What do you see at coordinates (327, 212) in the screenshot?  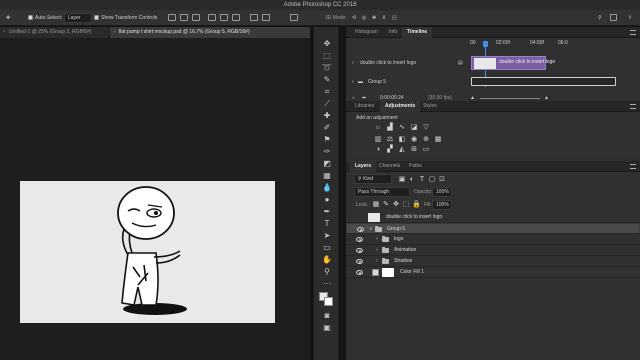 I see `pen-tool-icon: ✒` at bounding box center [327, 212].